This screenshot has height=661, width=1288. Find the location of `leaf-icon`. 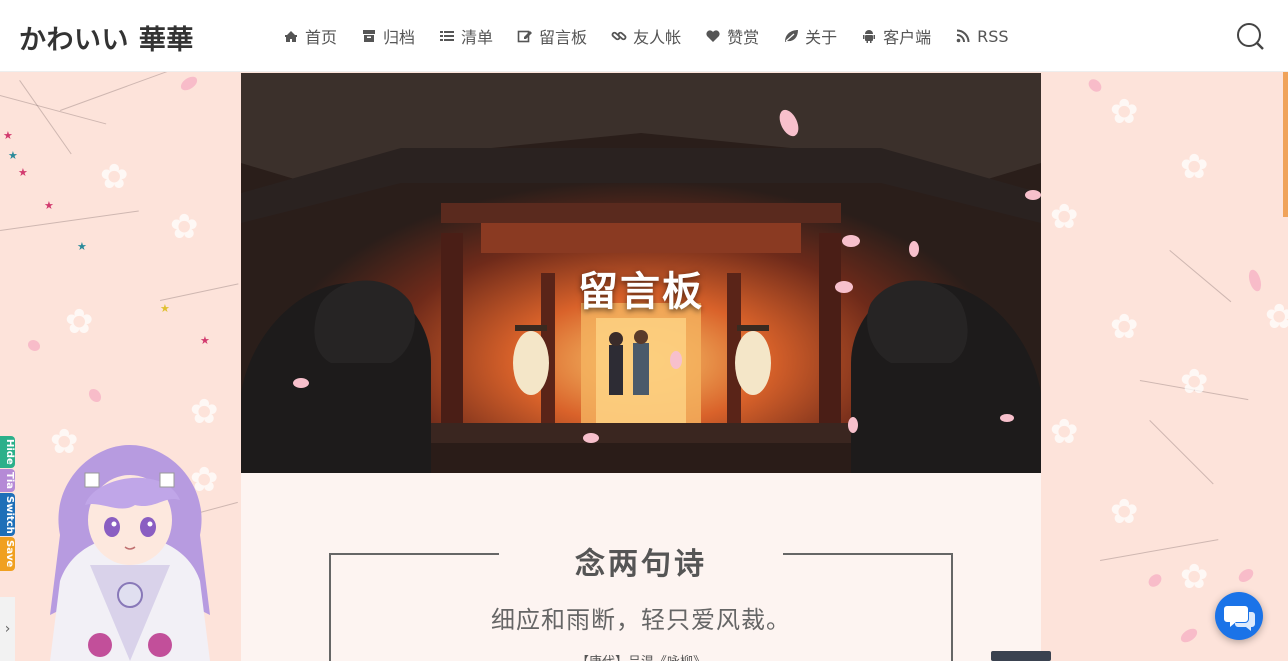

leaf-icon is located at coordinates (791, 36).